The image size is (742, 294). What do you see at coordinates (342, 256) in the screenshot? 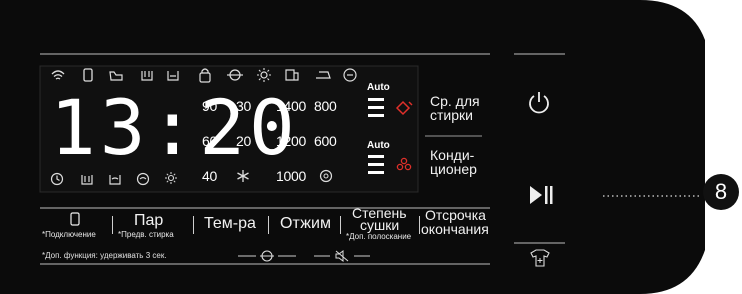
I see `mute-icon` at bounding box center [342, 256].